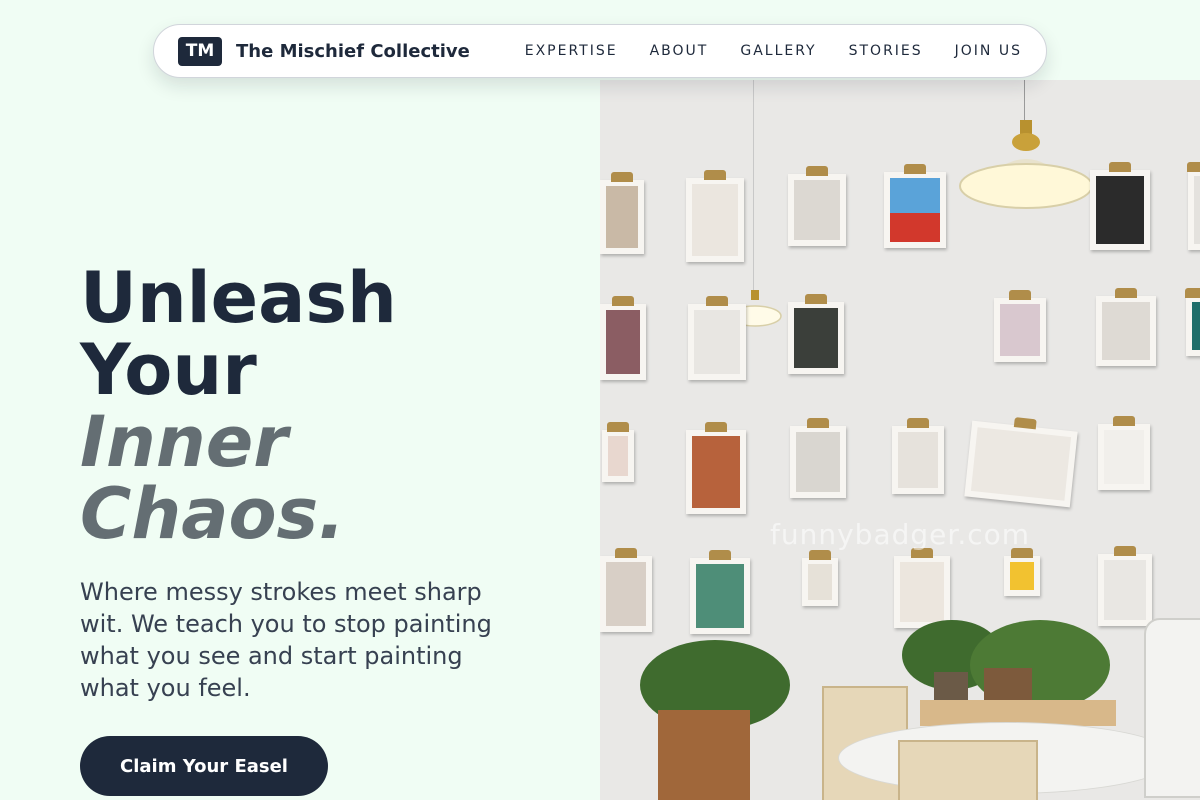  I want to click on nav-gallery: GALLERY, so click(778, 51).